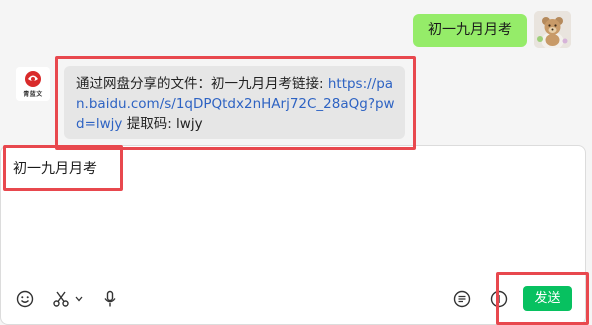 The width and height of the screenshot is (592, 325). I want to click on outgoing-message-bubble: 初一九月月考, so click(470, 30).